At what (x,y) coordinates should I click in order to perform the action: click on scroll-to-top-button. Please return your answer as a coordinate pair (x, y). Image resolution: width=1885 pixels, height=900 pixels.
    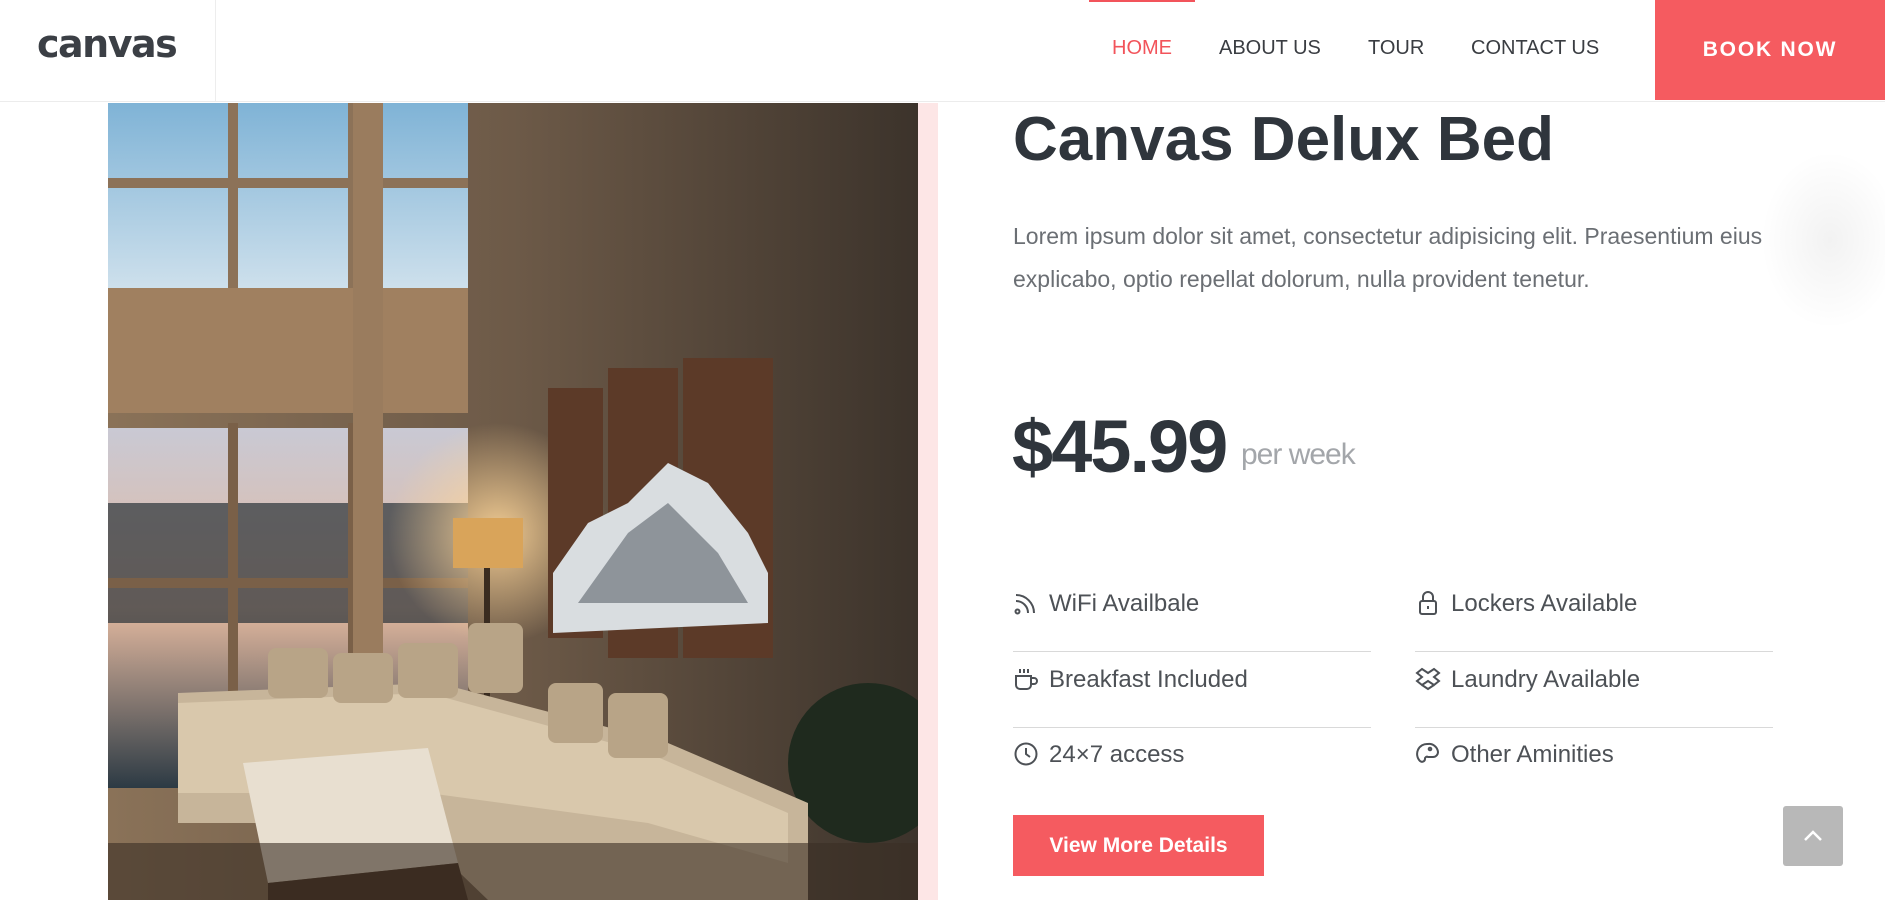
    Looking at the image, I should click on (1813, 836).